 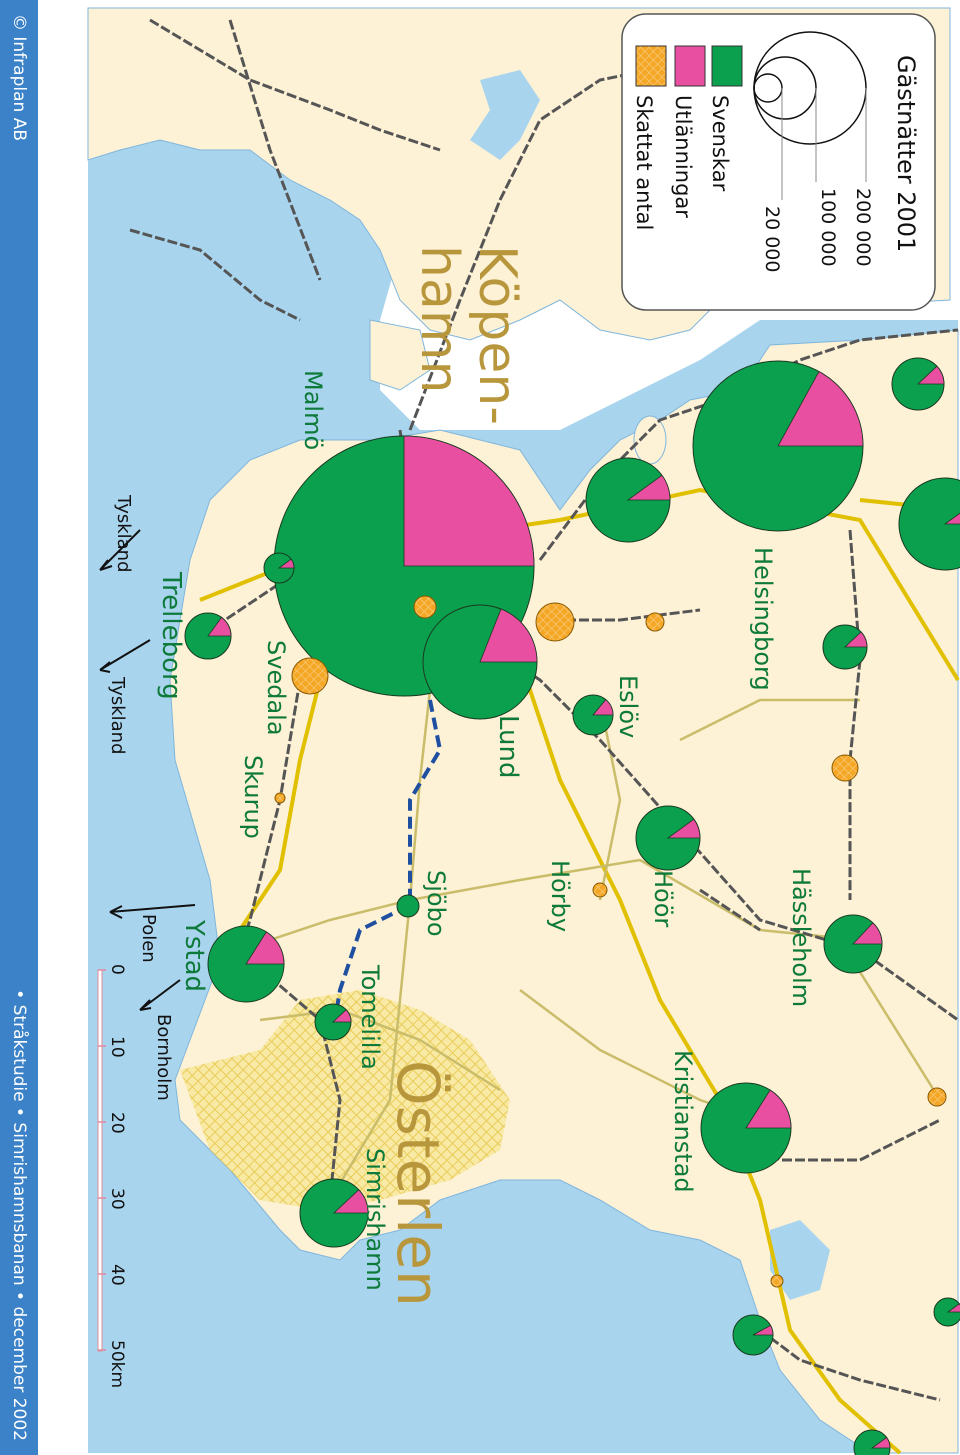 What do you see at coordinates (276, 688) in the screenshot?
I see `label-svedala: Svedala` at bounding box center [276, 688].